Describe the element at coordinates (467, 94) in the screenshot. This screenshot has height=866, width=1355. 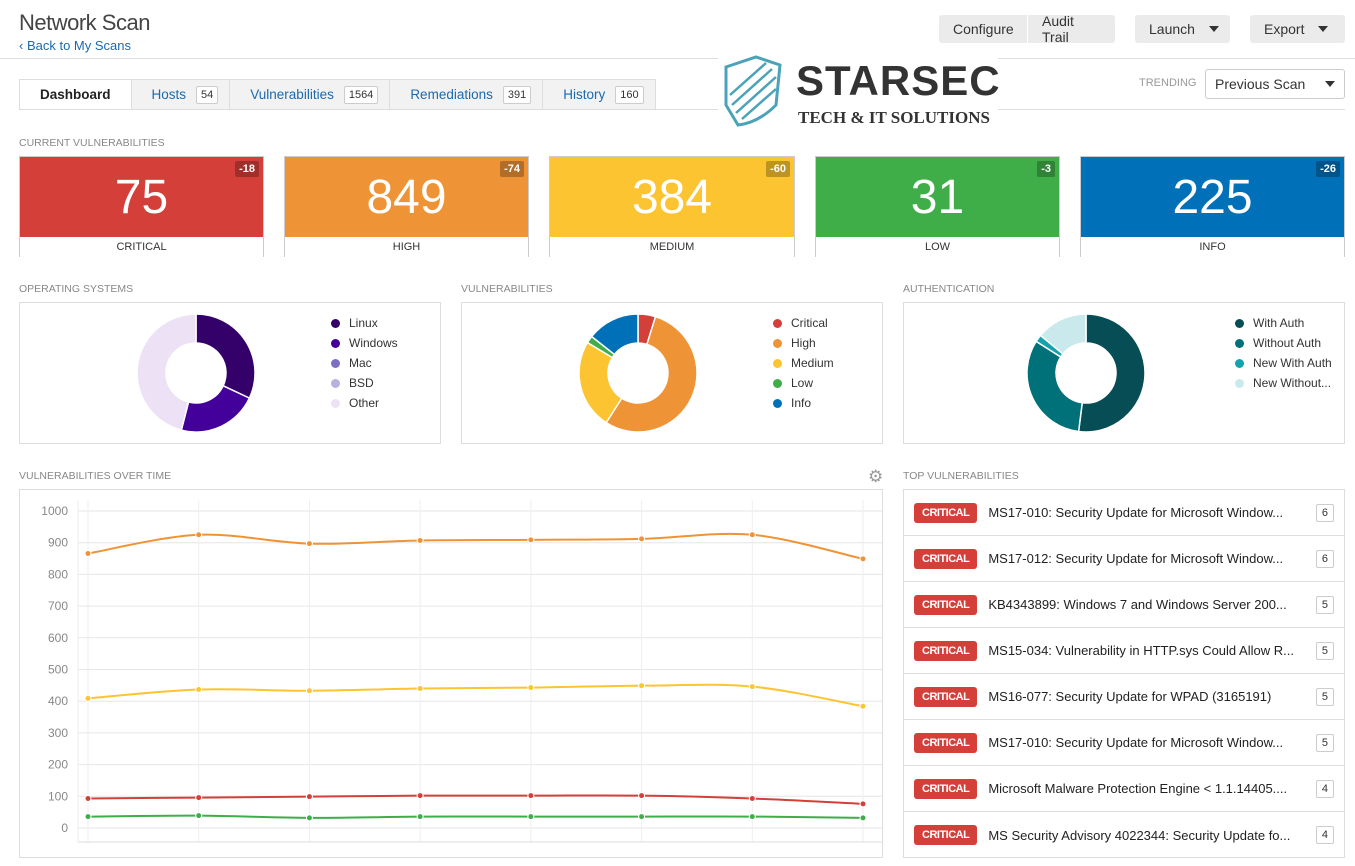
I see `tab-remediations: Remediations 391` at that location.